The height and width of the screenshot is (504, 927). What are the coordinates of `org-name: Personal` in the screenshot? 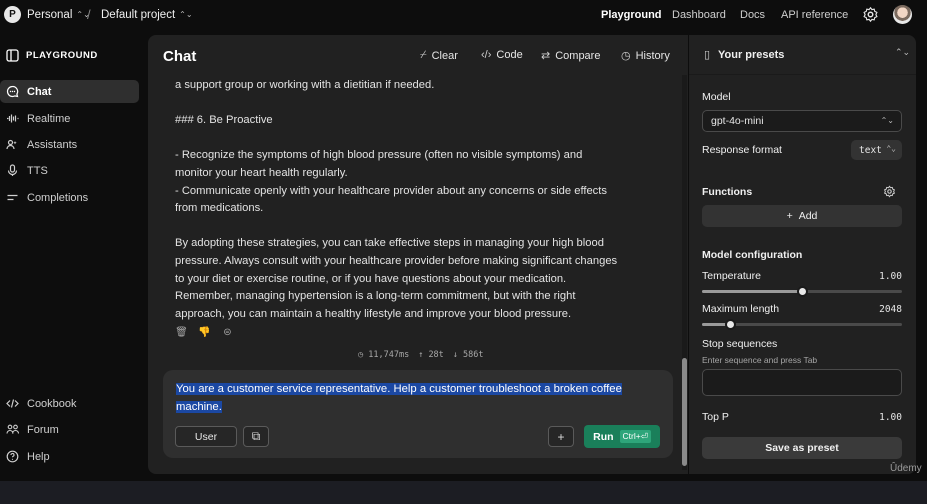 It's located at (50, 15).